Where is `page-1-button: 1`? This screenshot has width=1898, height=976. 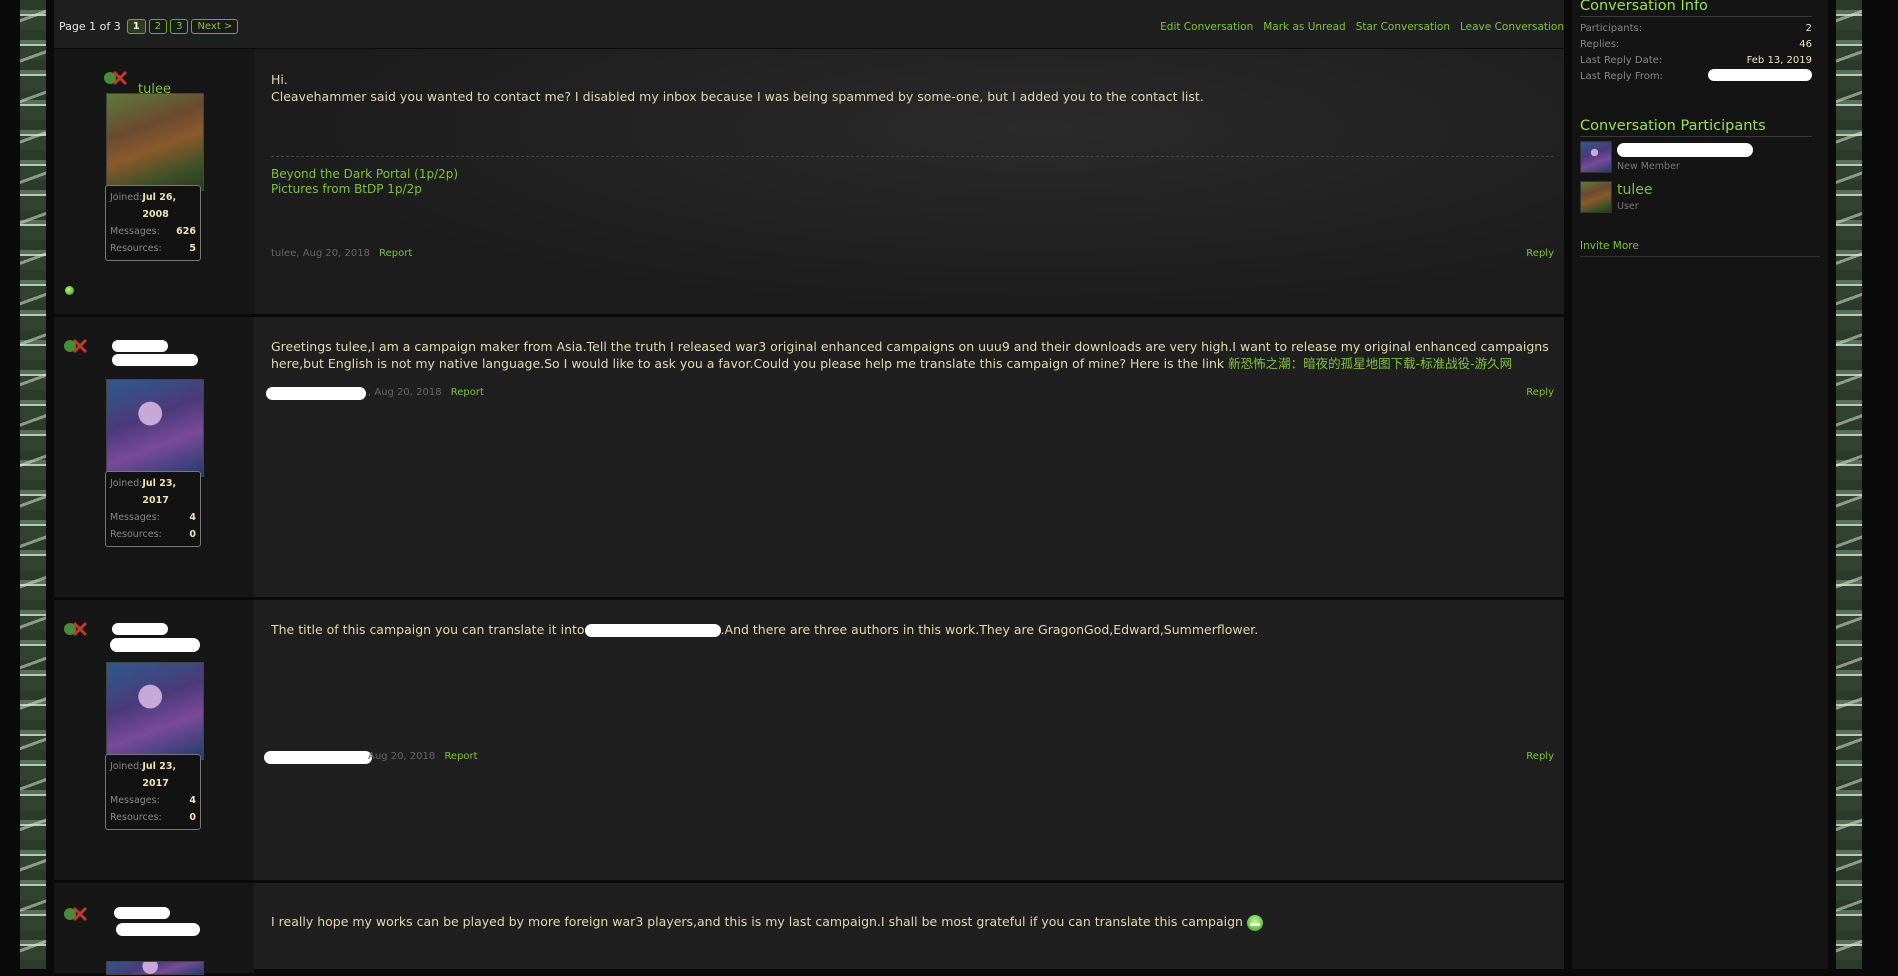 page-1-button: 1 is located at coordinates (136, 26).